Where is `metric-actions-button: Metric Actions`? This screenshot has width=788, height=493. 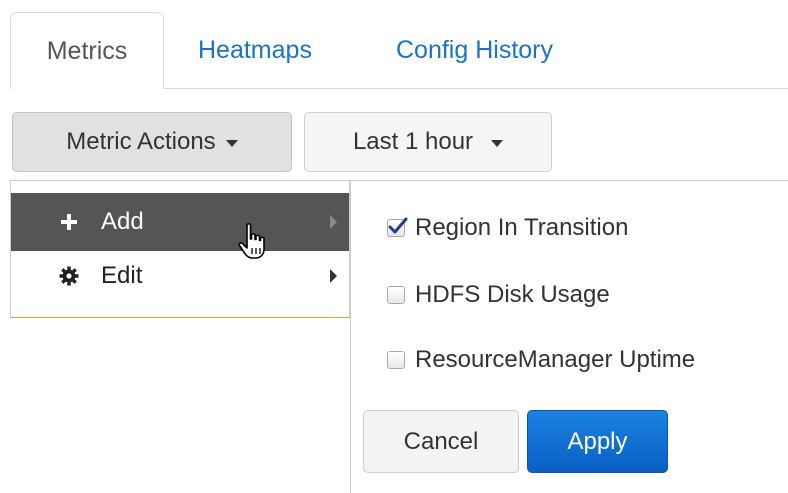
metric-actions-button: Metric Actions is located at coordinates (152, 142).